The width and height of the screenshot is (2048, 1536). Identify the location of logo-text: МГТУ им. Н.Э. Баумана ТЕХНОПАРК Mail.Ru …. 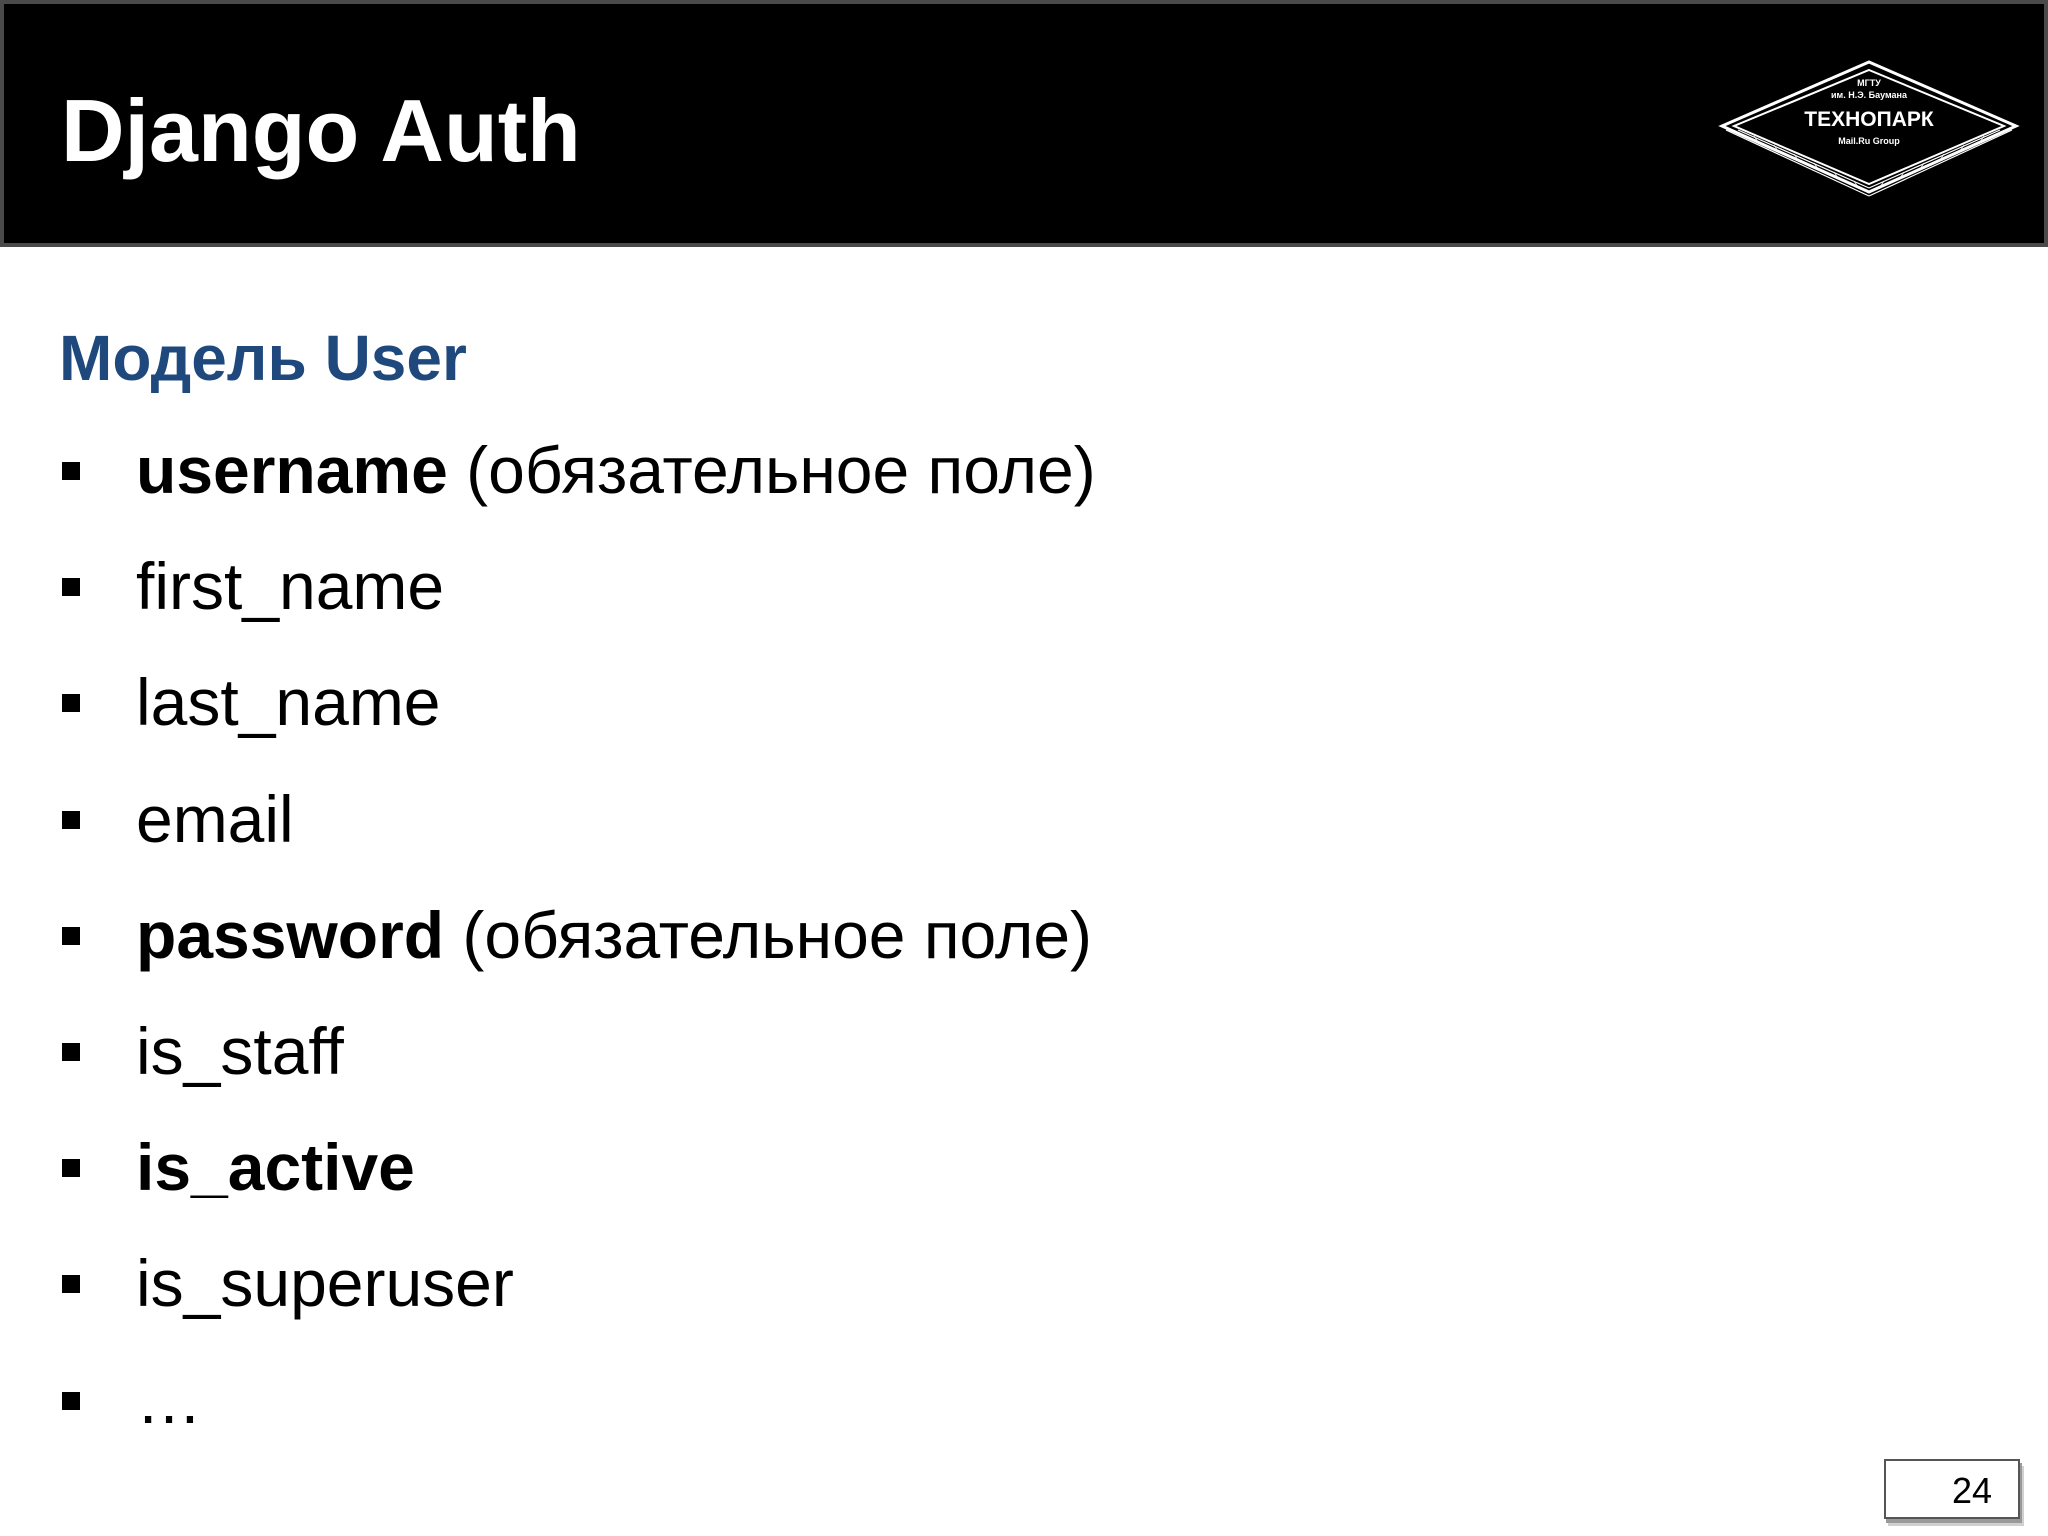
(1869, 128).